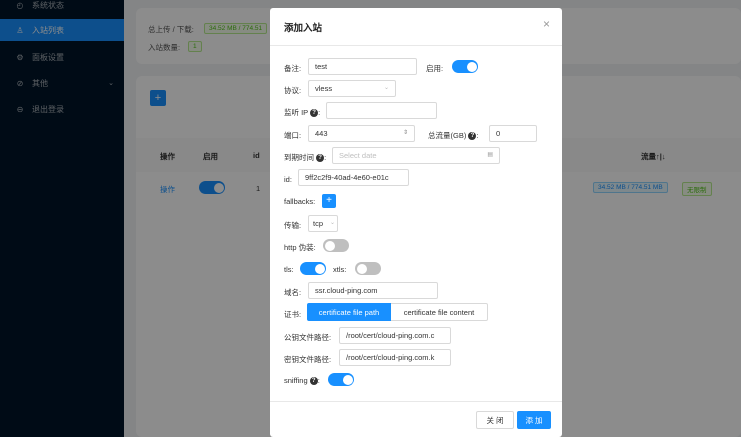  What do you see at coordinates (305, 158) in the screenshot?
I see `expiry-label: 到期时间 ?:` at bounding box center [305, 158].